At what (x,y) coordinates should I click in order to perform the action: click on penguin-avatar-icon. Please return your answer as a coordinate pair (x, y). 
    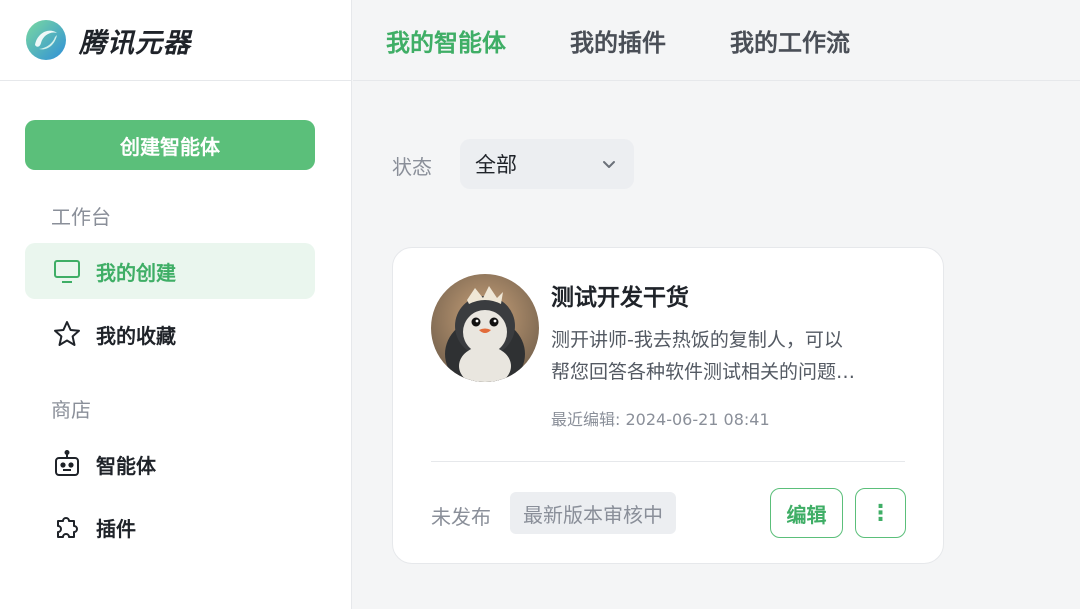
    Looking at the image, I should click on (485, 328).